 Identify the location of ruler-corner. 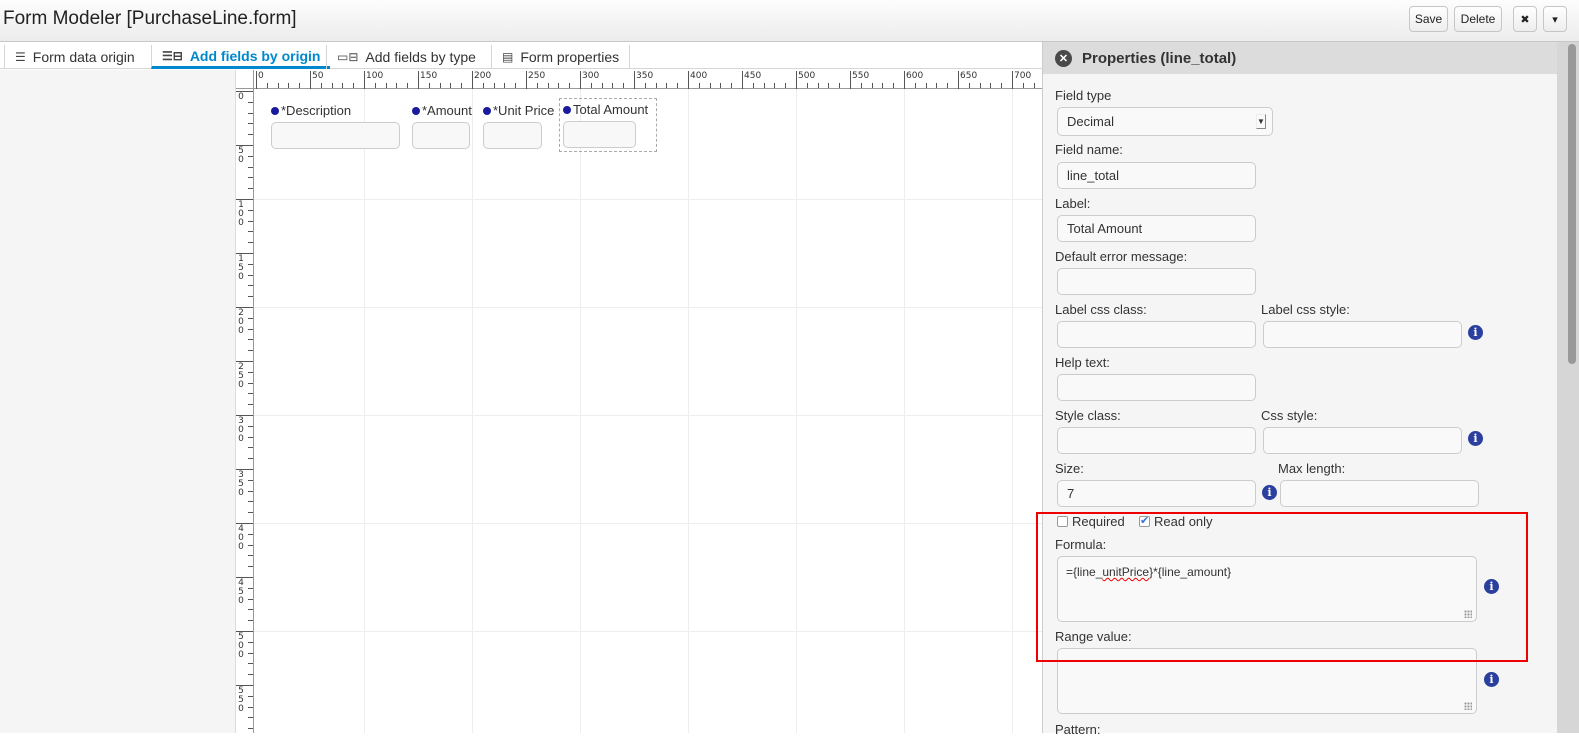
(245, 79).